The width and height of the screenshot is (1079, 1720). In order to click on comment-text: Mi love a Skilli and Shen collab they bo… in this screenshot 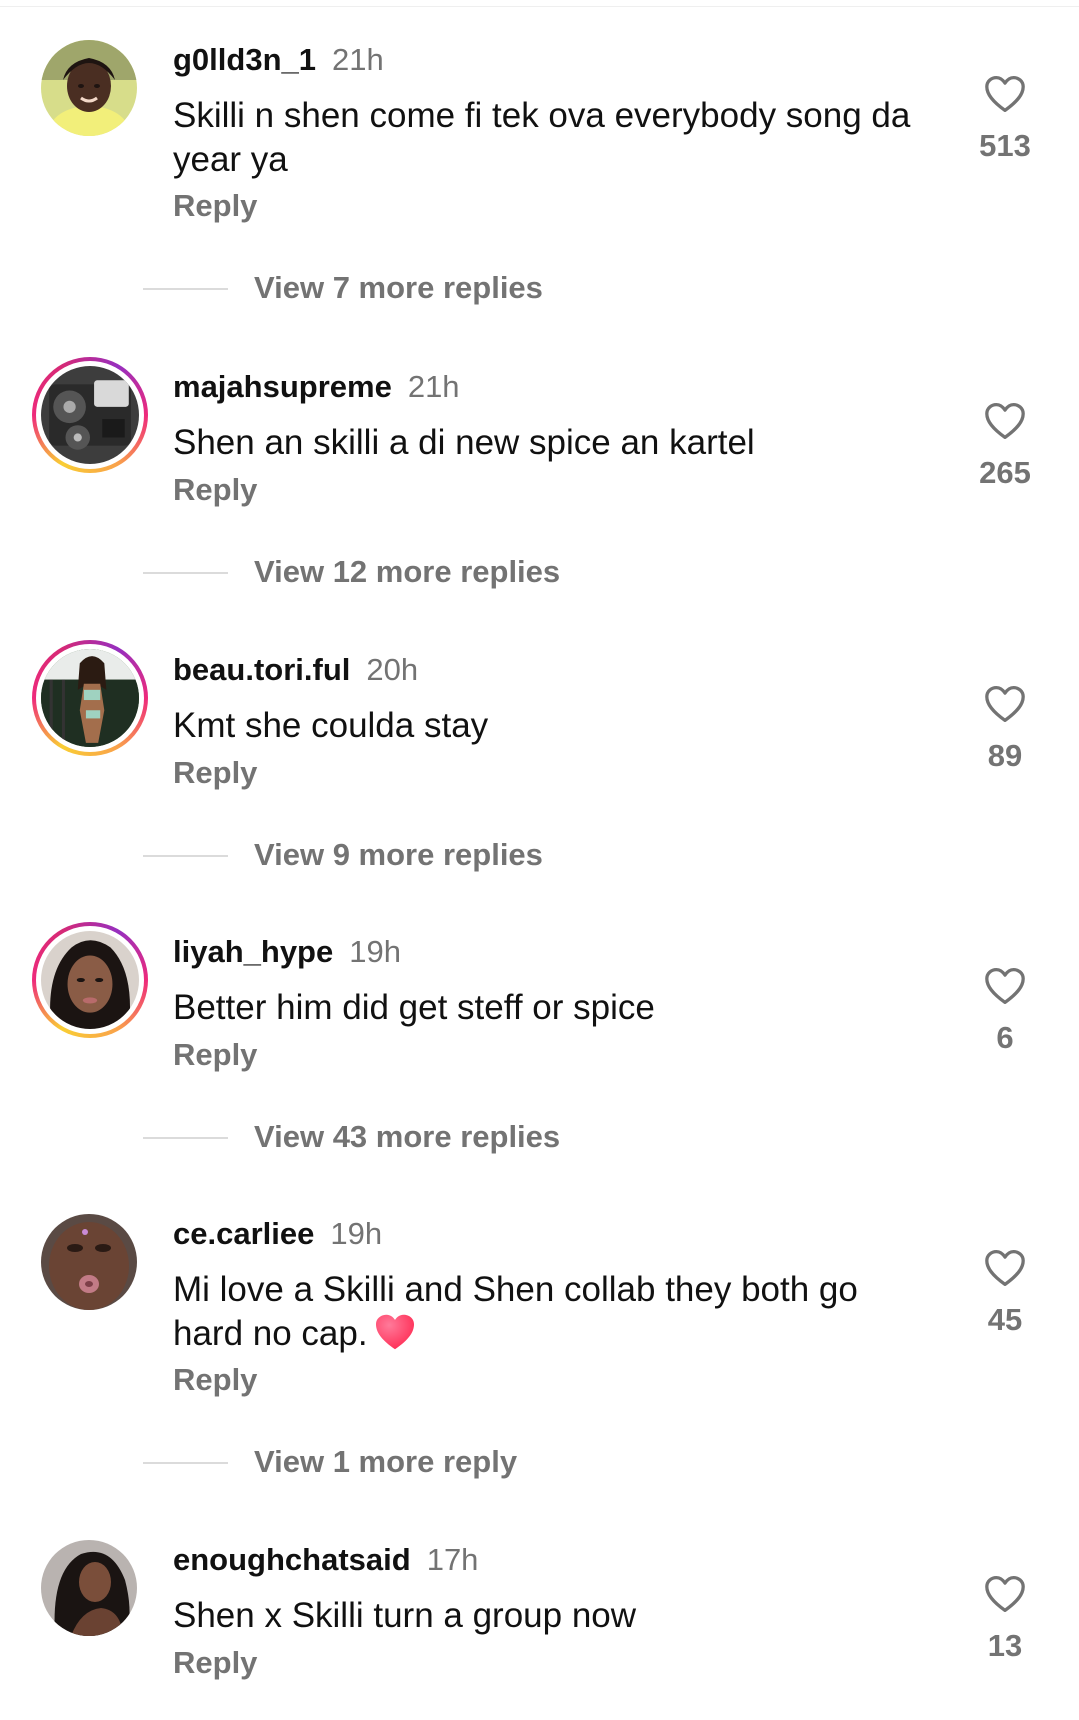, I will do `click(543, 1312)`.